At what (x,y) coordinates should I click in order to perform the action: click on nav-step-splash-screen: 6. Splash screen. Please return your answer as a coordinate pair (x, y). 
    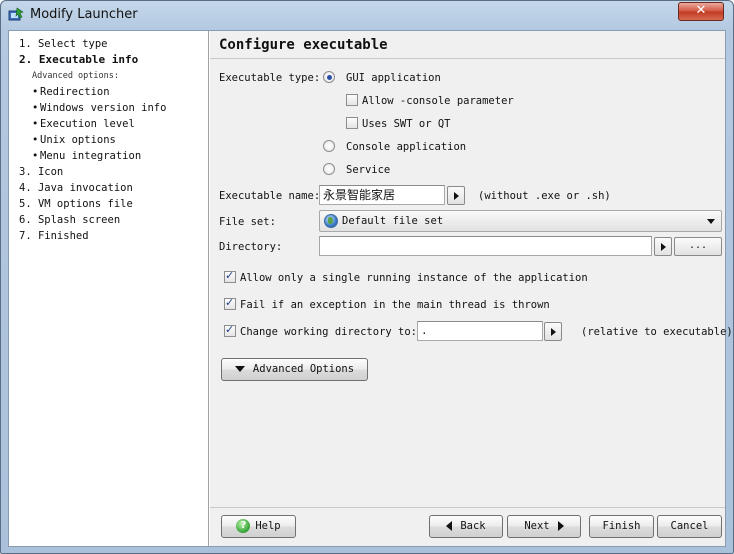
    Looking at the image, I should click on (69, 220).